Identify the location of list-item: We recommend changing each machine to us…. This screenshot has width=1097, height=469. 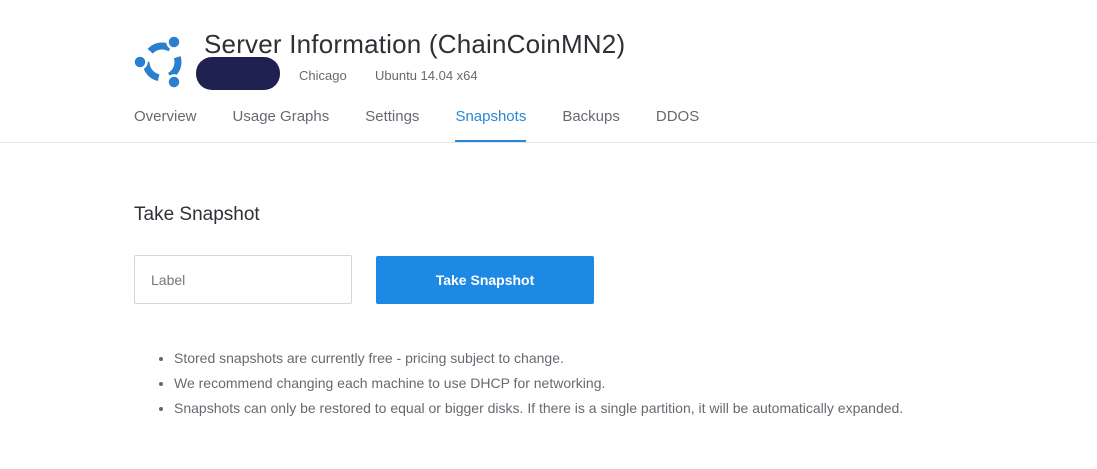
(538, 383).